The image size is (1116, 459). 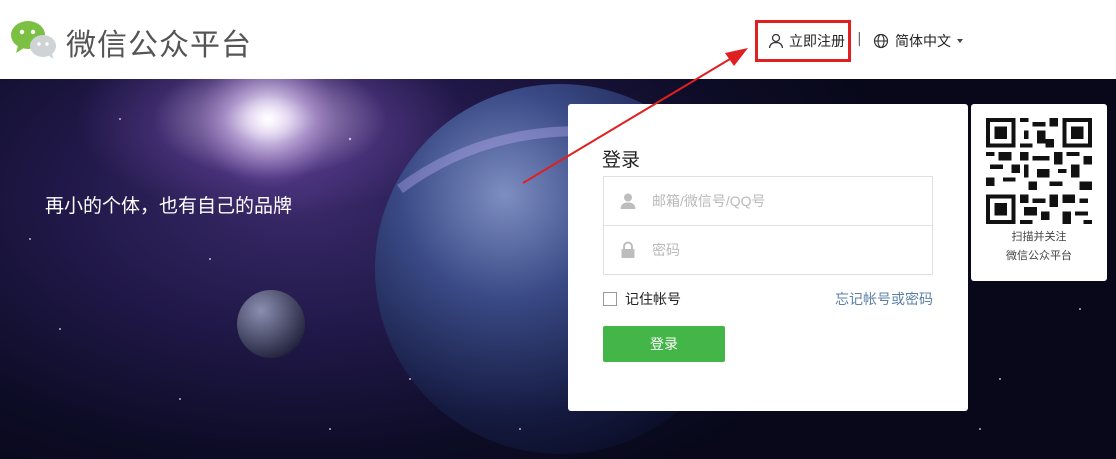 What do you see at coordinates (881, 41) in the screenshot?
I see `globe-icon` at bounding box center [881, 41].